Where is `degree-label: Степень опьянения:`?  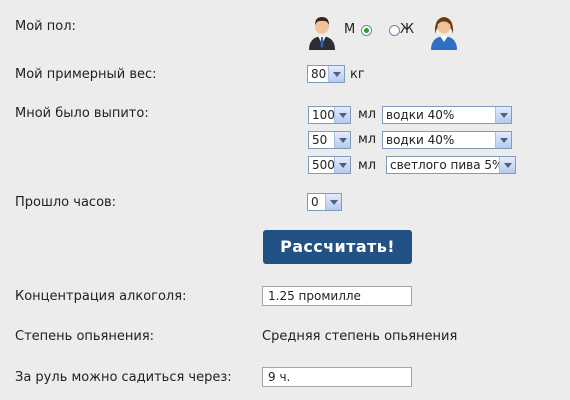 degree-label: Степень опьянения: is located at coordinates (85, 336).